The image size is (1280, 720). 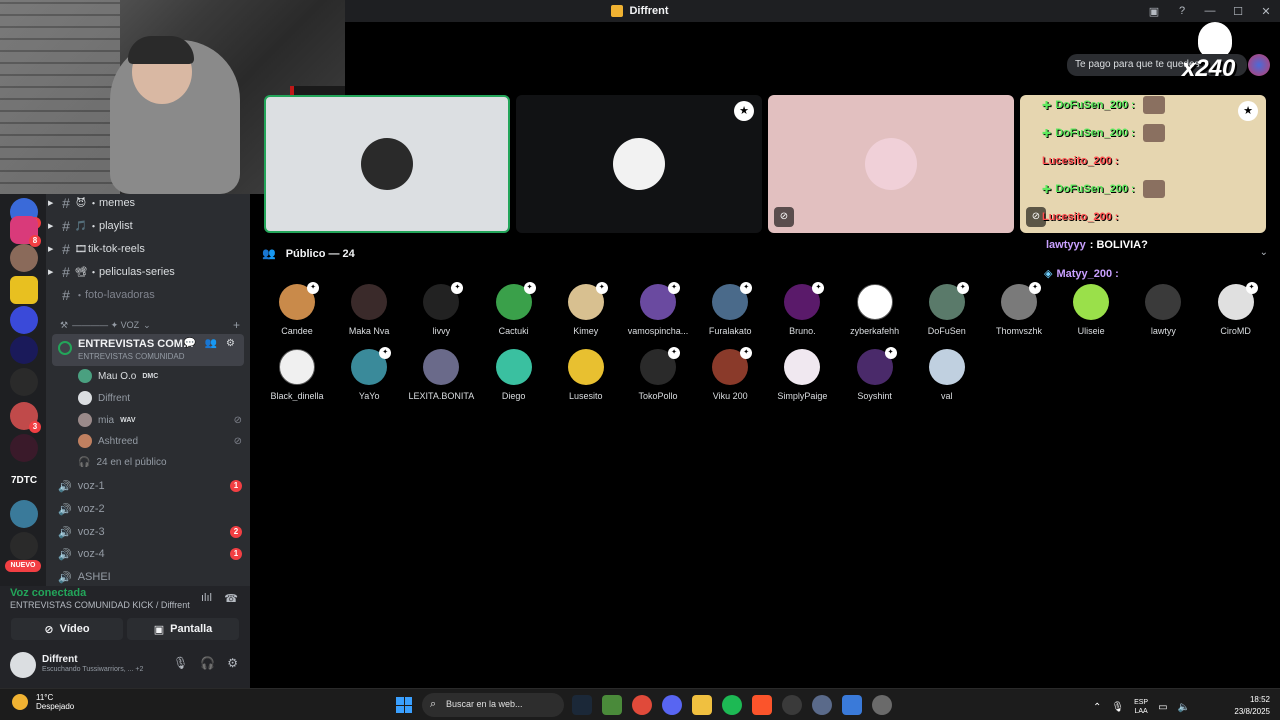 What do you see at coordinates (1163, 314) in the screenshot?
I see `audience-member: lawtyy` at bounding box center [1163, 314].